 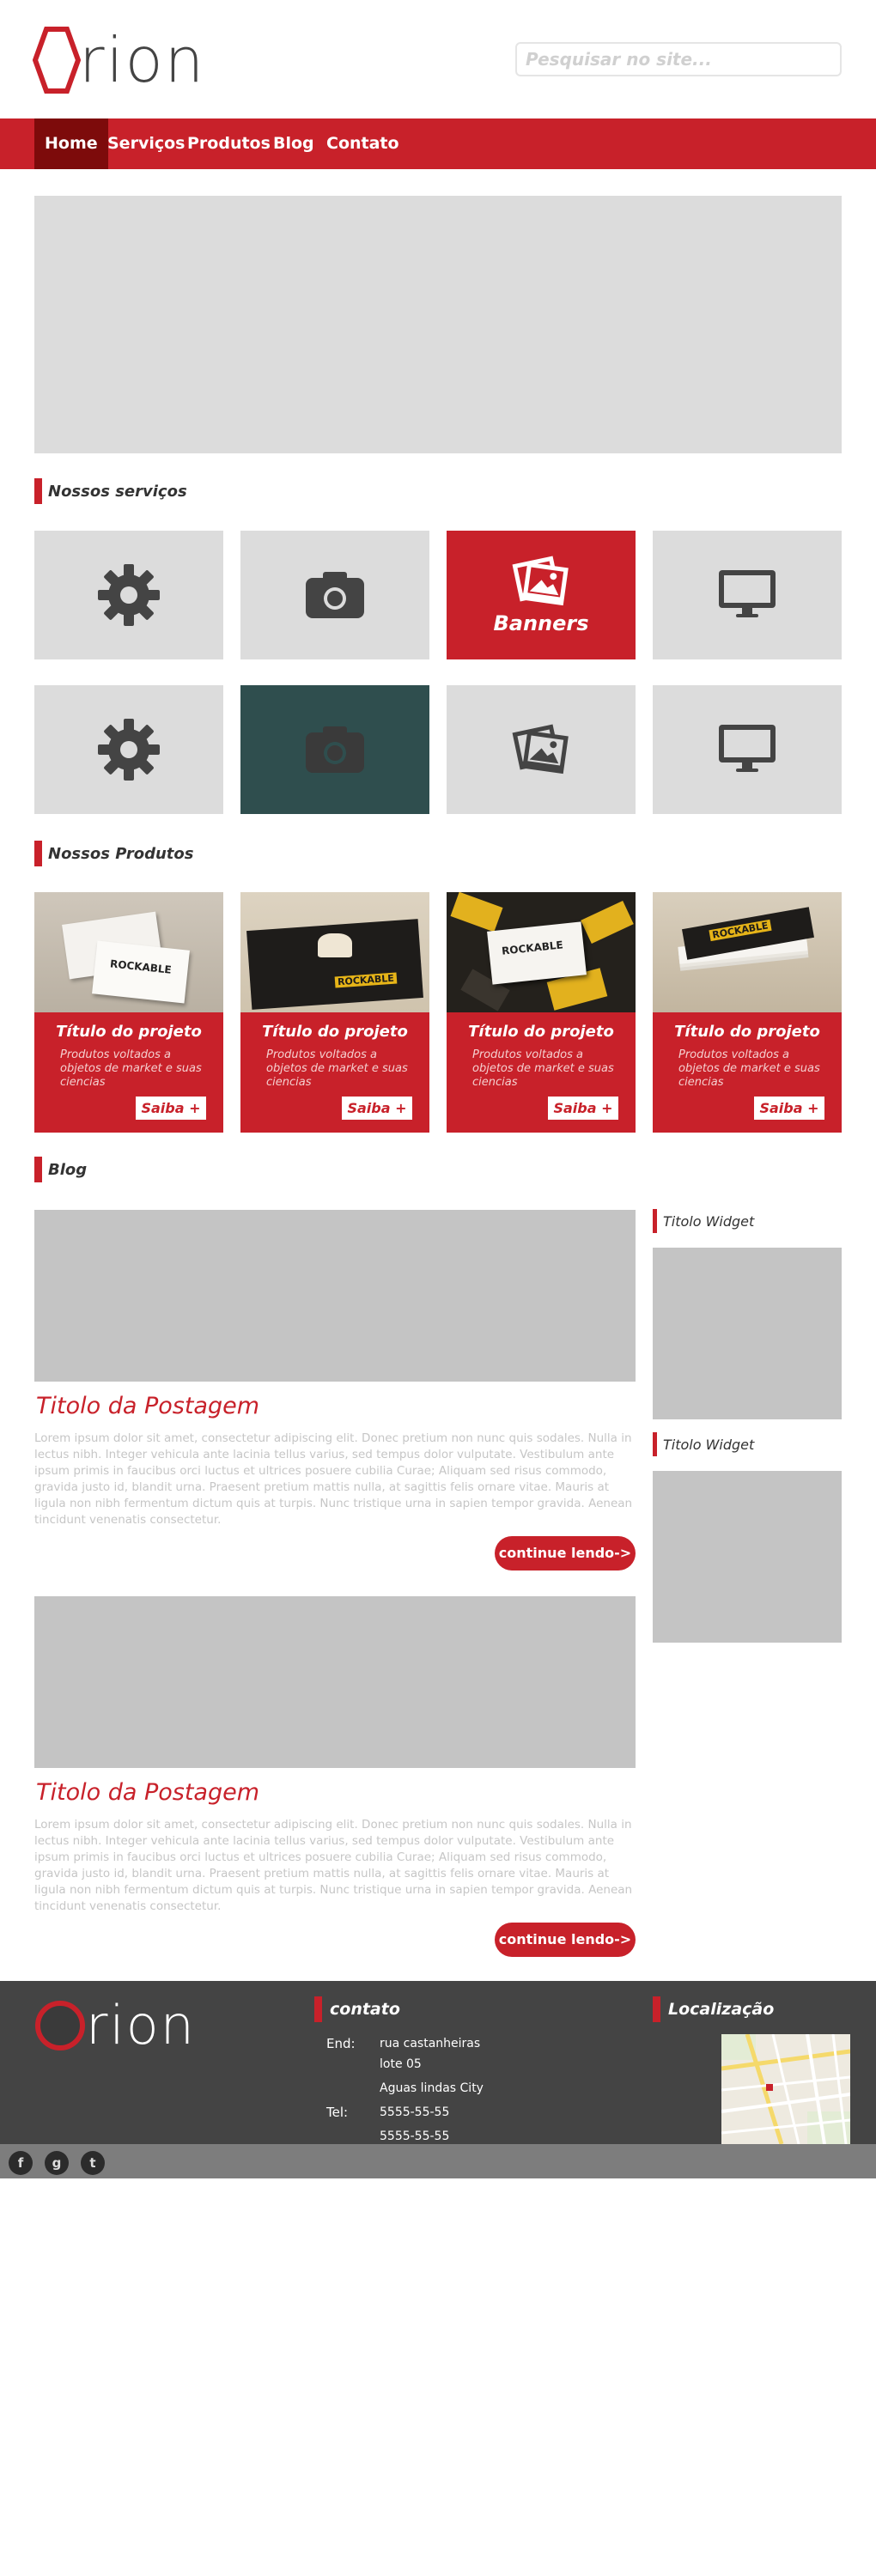 What do you see at coordinates (721, 2010) in the screenshot?
I see `location-title: Localização` at bounding box center [721, 2010].